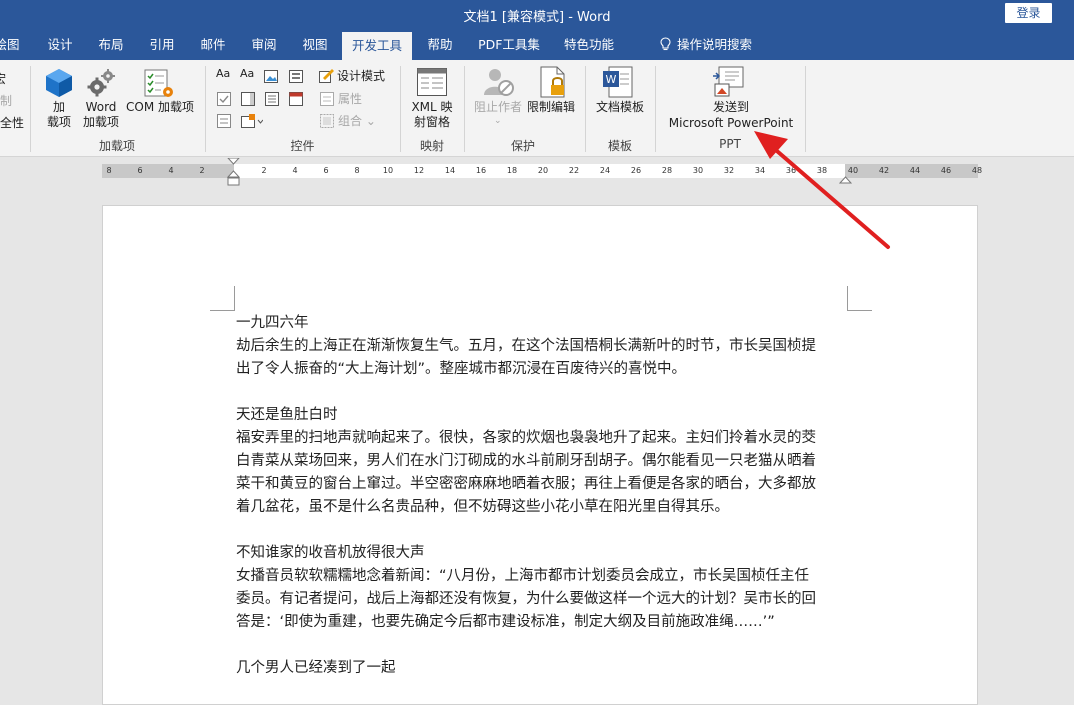 Image resolution: width=1074 pixels, height=705 pixels. Describe the element at coordinates (3, 78) in the screenshot. I see `macros-button: 宏` at that location.